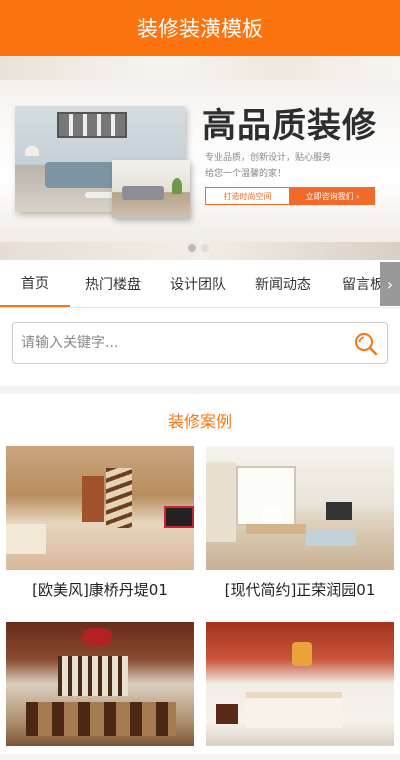 The width and height of the screenshot is (400, 760). Describe the element at coordinates (198, 248) in the screenshot. I see `carousel-dots` at that location.